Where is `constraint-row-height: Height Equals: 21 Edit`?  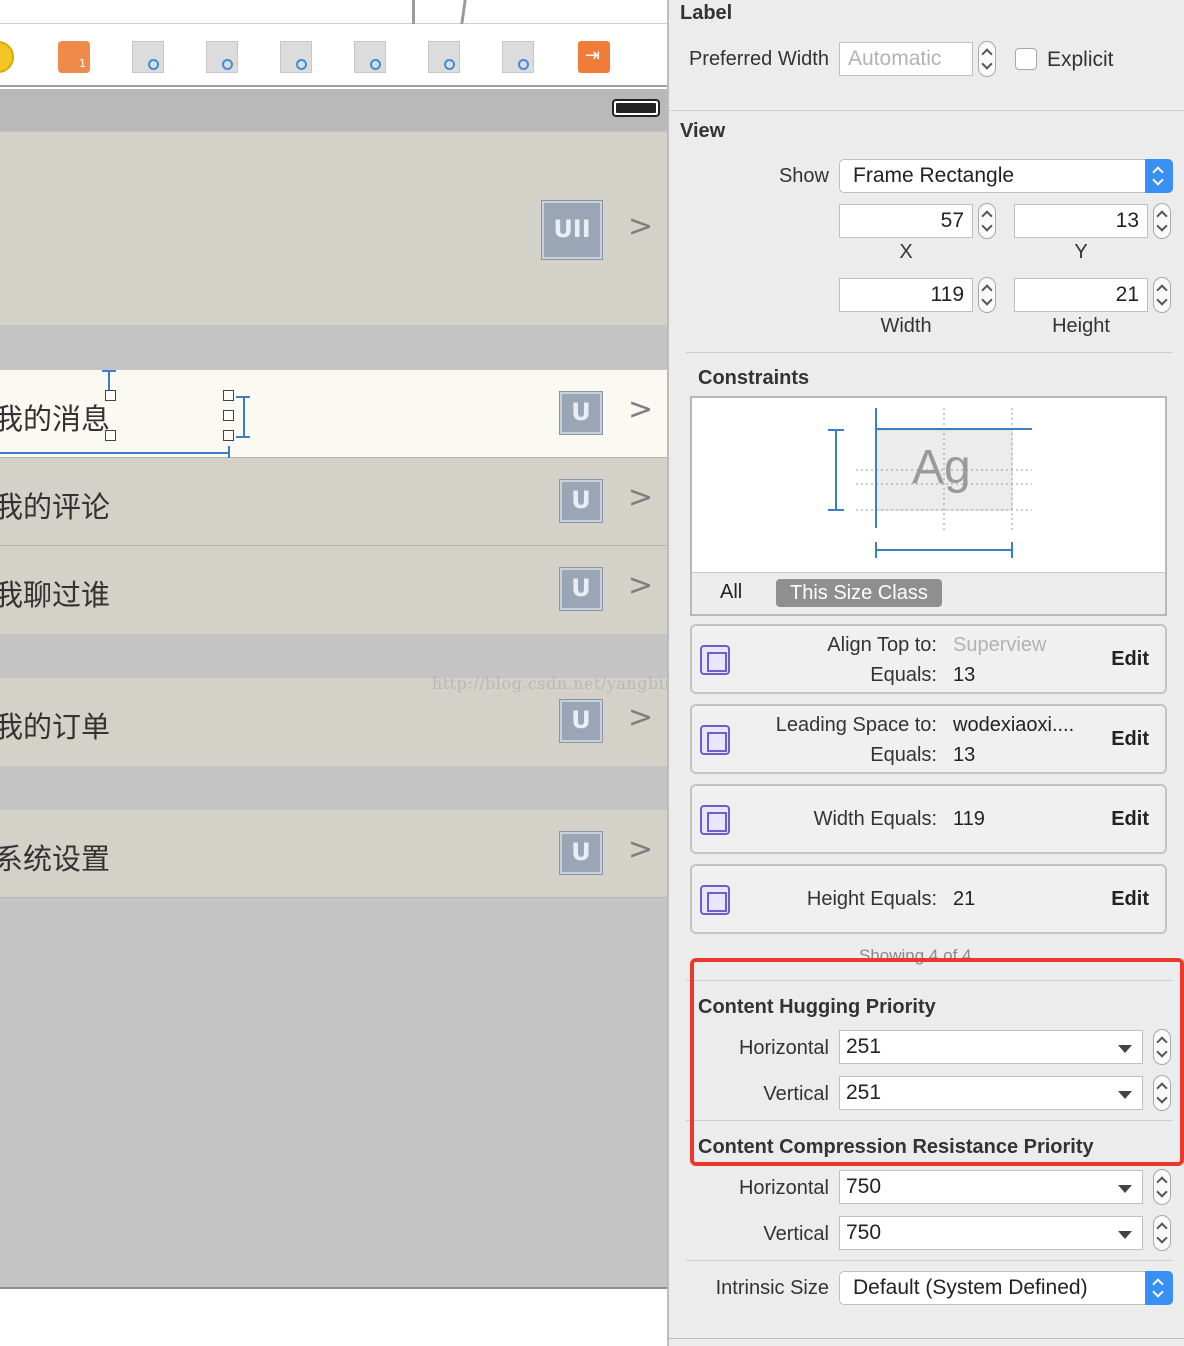 constraint-row-height: Height Equals: 21 Edit is located at coordinates (928, 899).